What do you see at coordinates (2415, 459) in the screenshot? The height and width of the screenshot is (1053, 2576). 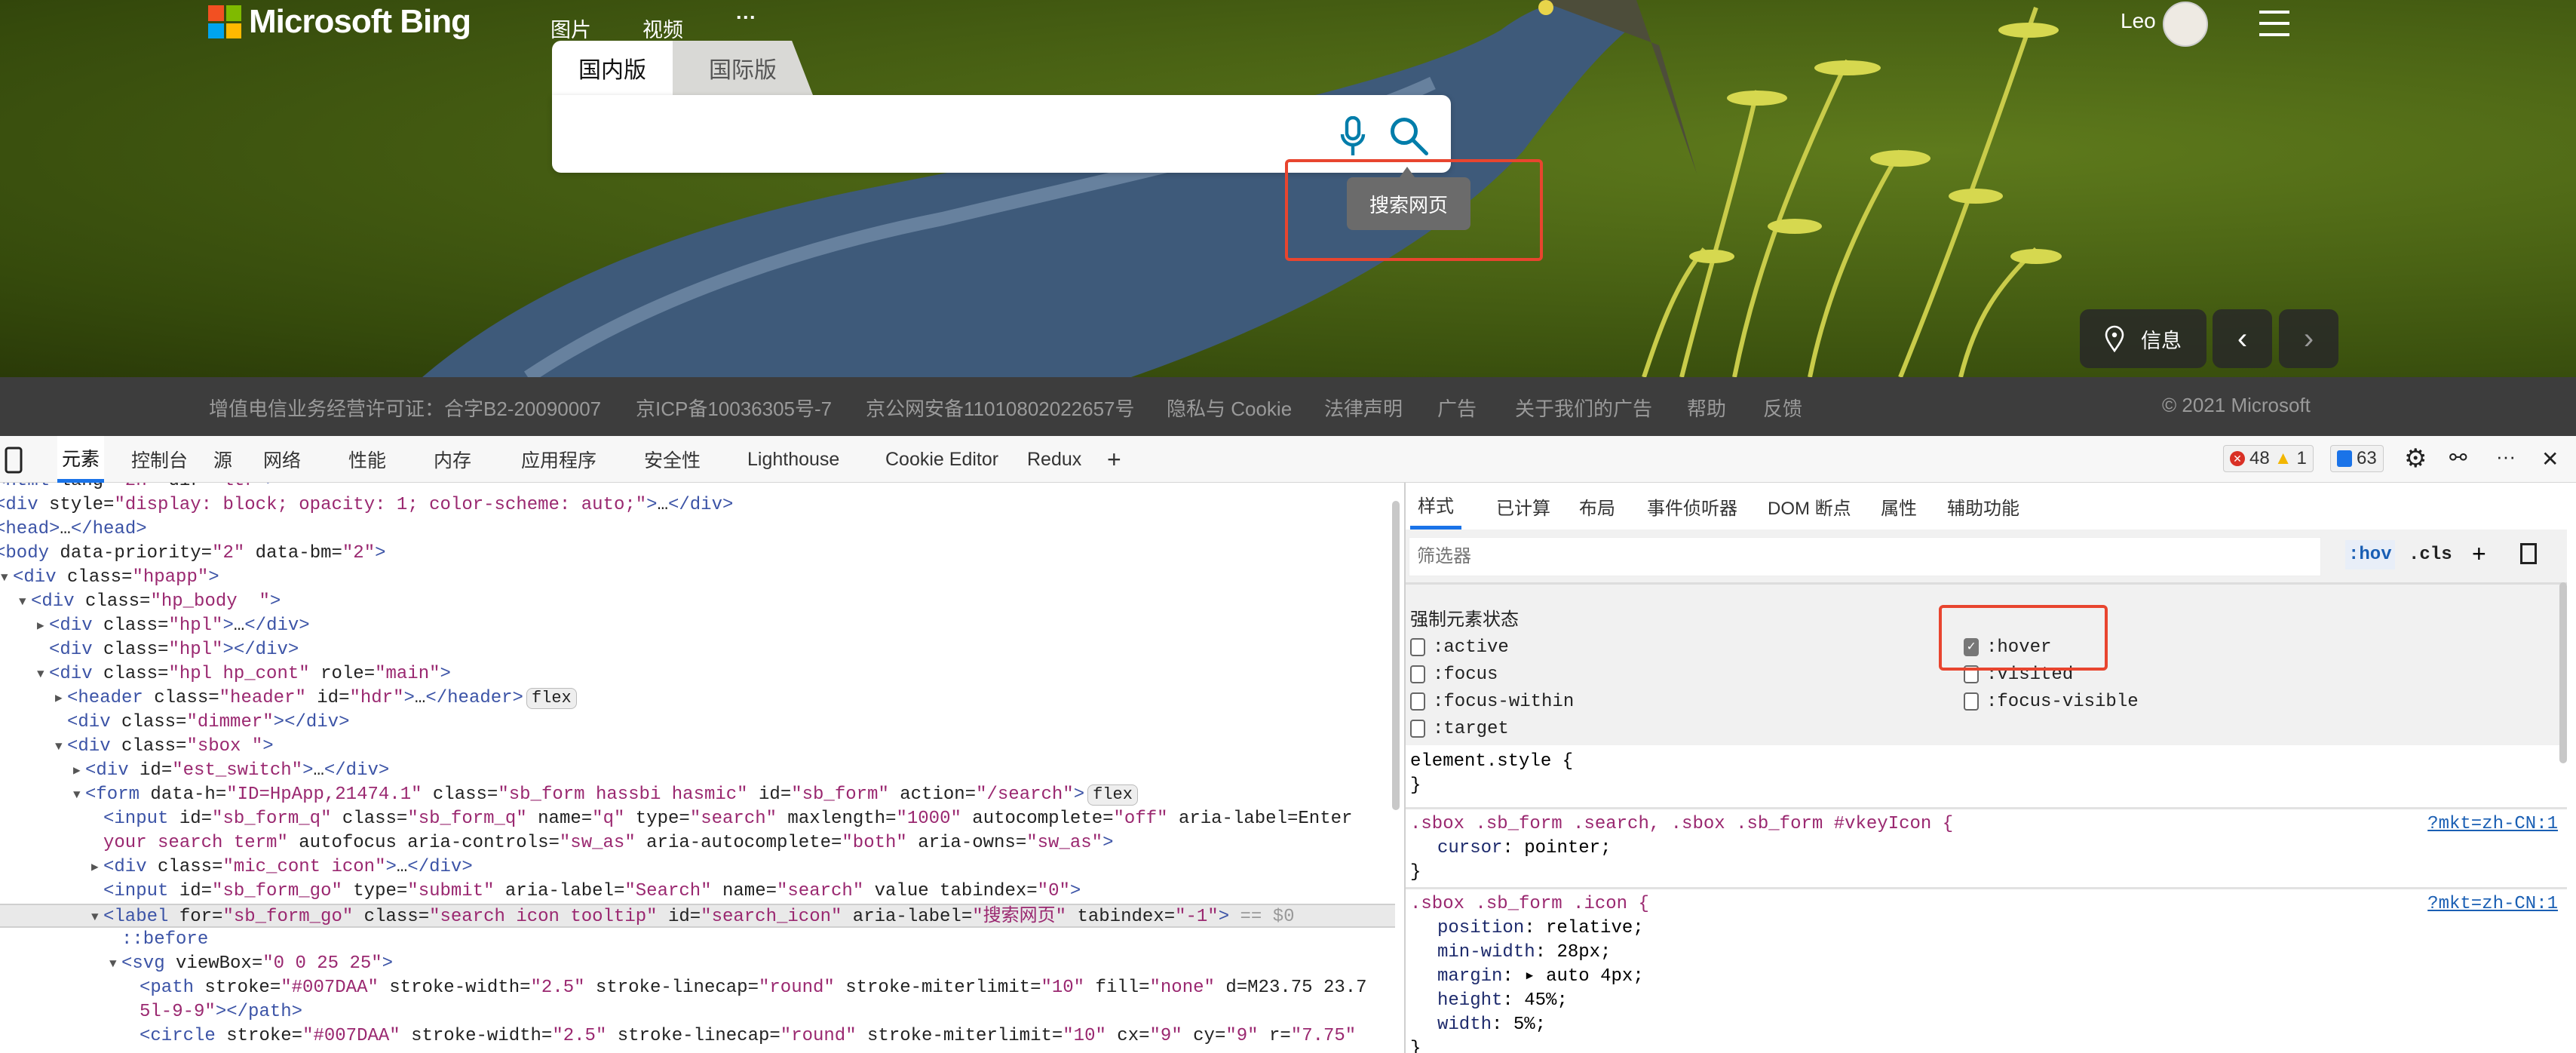 I see `settings-gear-icon: ⚙` at bounding box center [2415, 459].